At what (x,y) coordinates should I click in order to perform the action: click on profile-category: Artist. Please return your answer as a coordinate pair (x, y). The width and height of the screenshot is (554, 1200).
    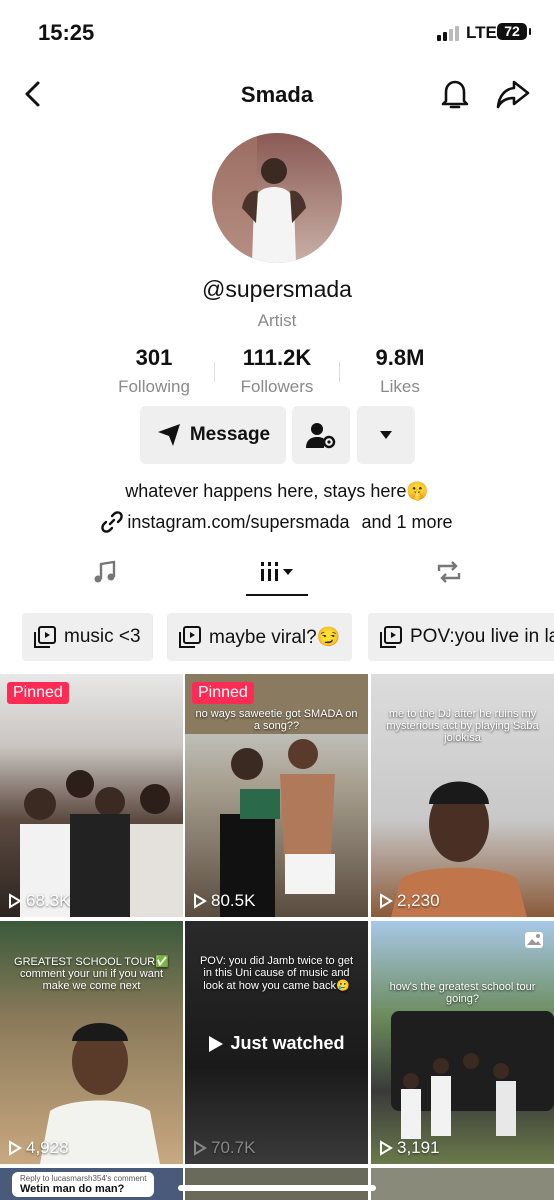
    Looking at the image, I should click on (277, 320).